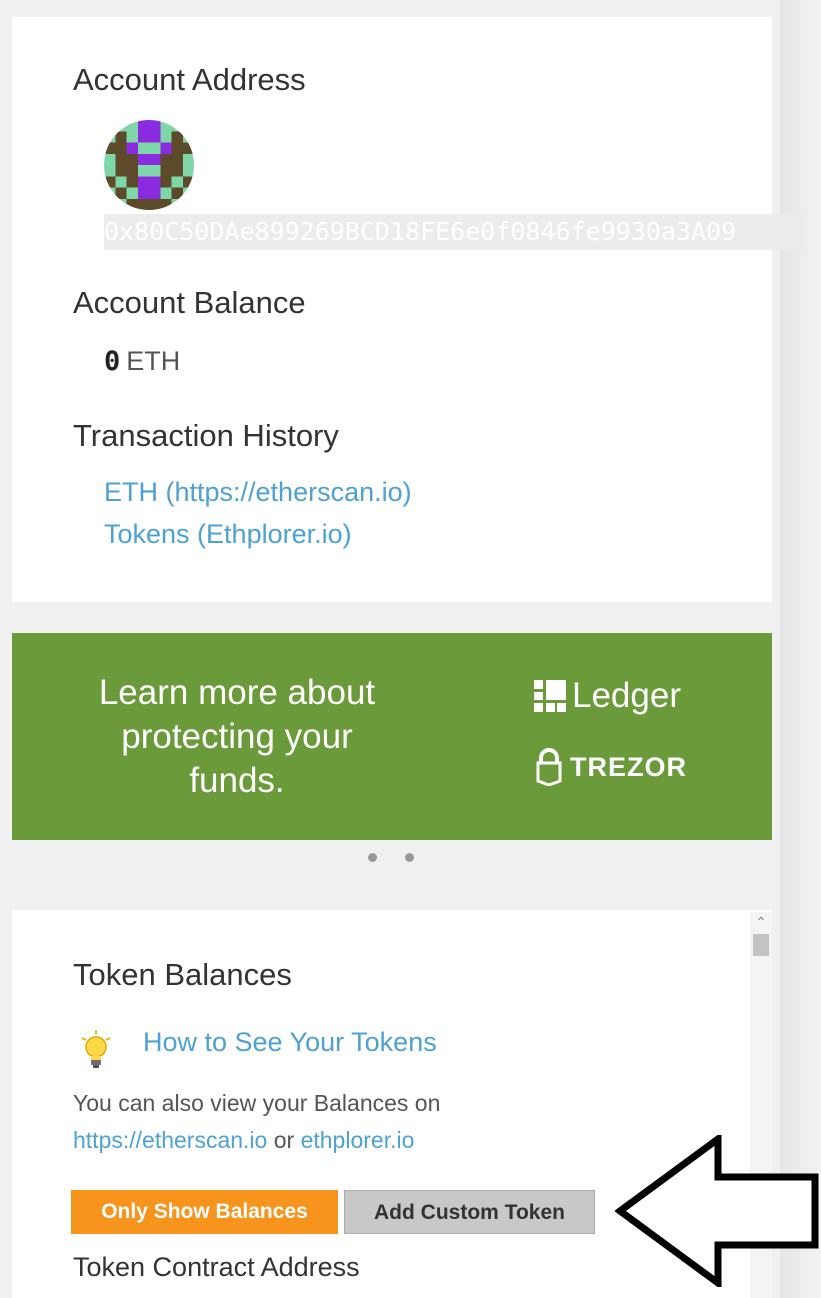  Describe the element at coordinates (182, 974) in the screenshot. I see `token-balances-heading: Token Balances` at that location.